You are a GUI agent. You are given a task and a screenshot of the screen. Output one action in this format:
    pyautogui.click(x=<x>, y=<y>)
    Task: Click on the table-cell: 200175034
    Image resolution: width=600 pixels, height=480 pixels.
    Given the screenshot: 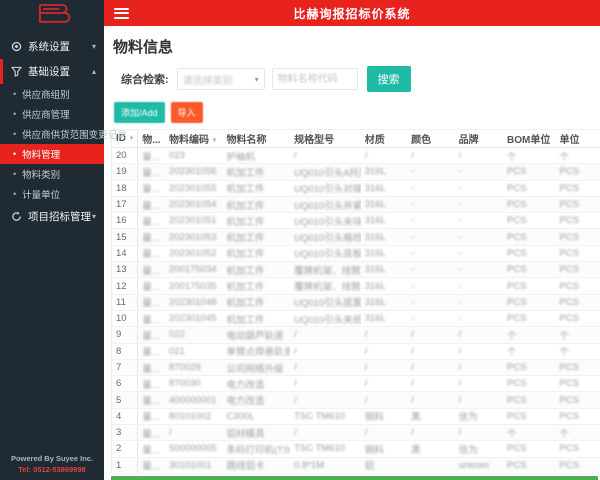 What is the action you would take?
    pyautogui.click(x=193, y=270)
    